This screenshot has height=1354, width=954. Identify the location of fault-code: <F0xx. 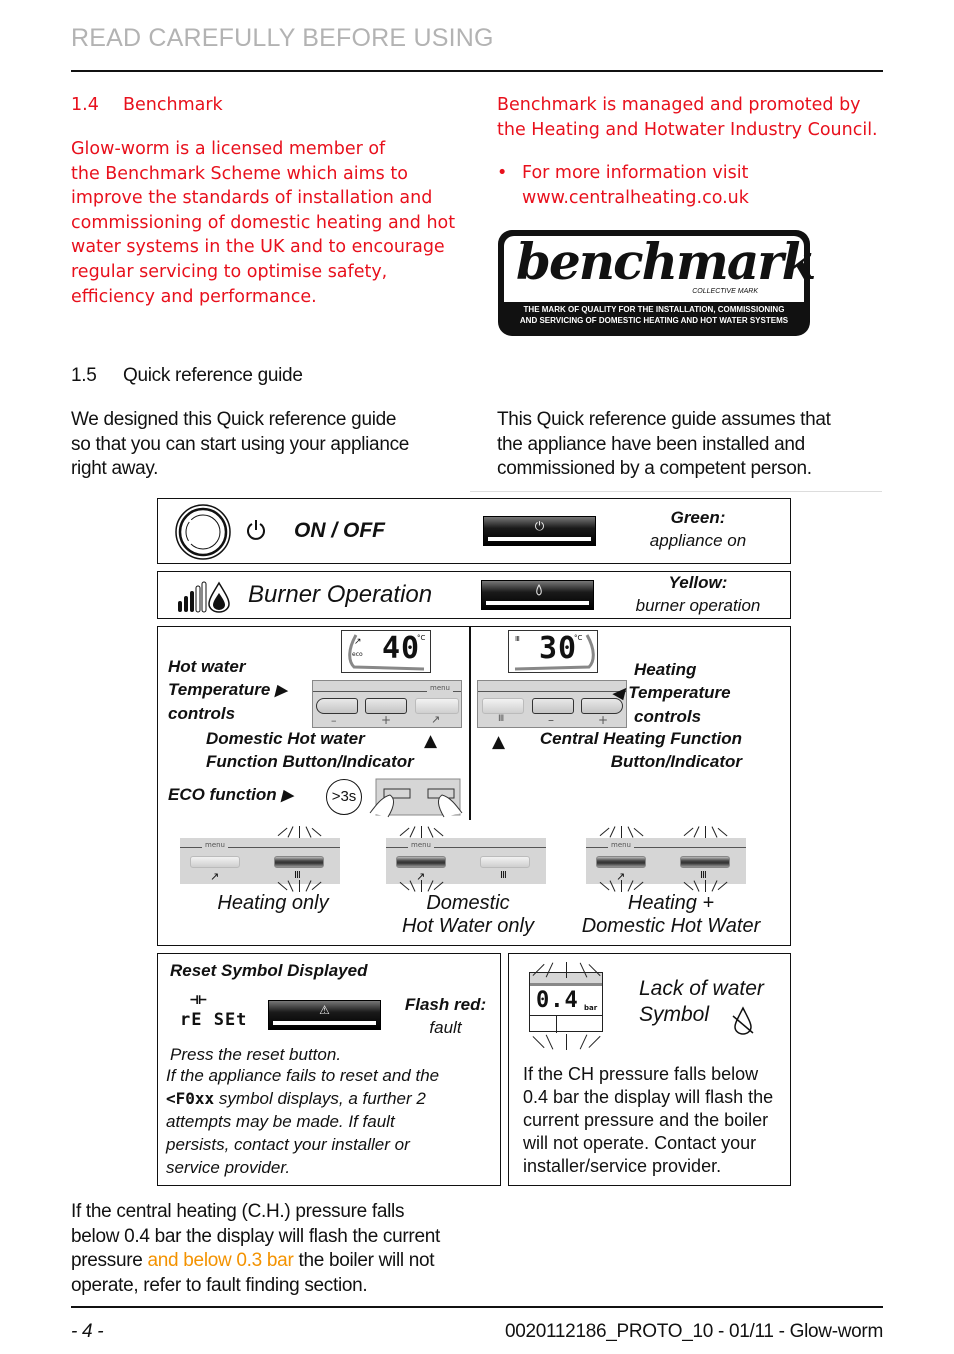
(190, 1098).